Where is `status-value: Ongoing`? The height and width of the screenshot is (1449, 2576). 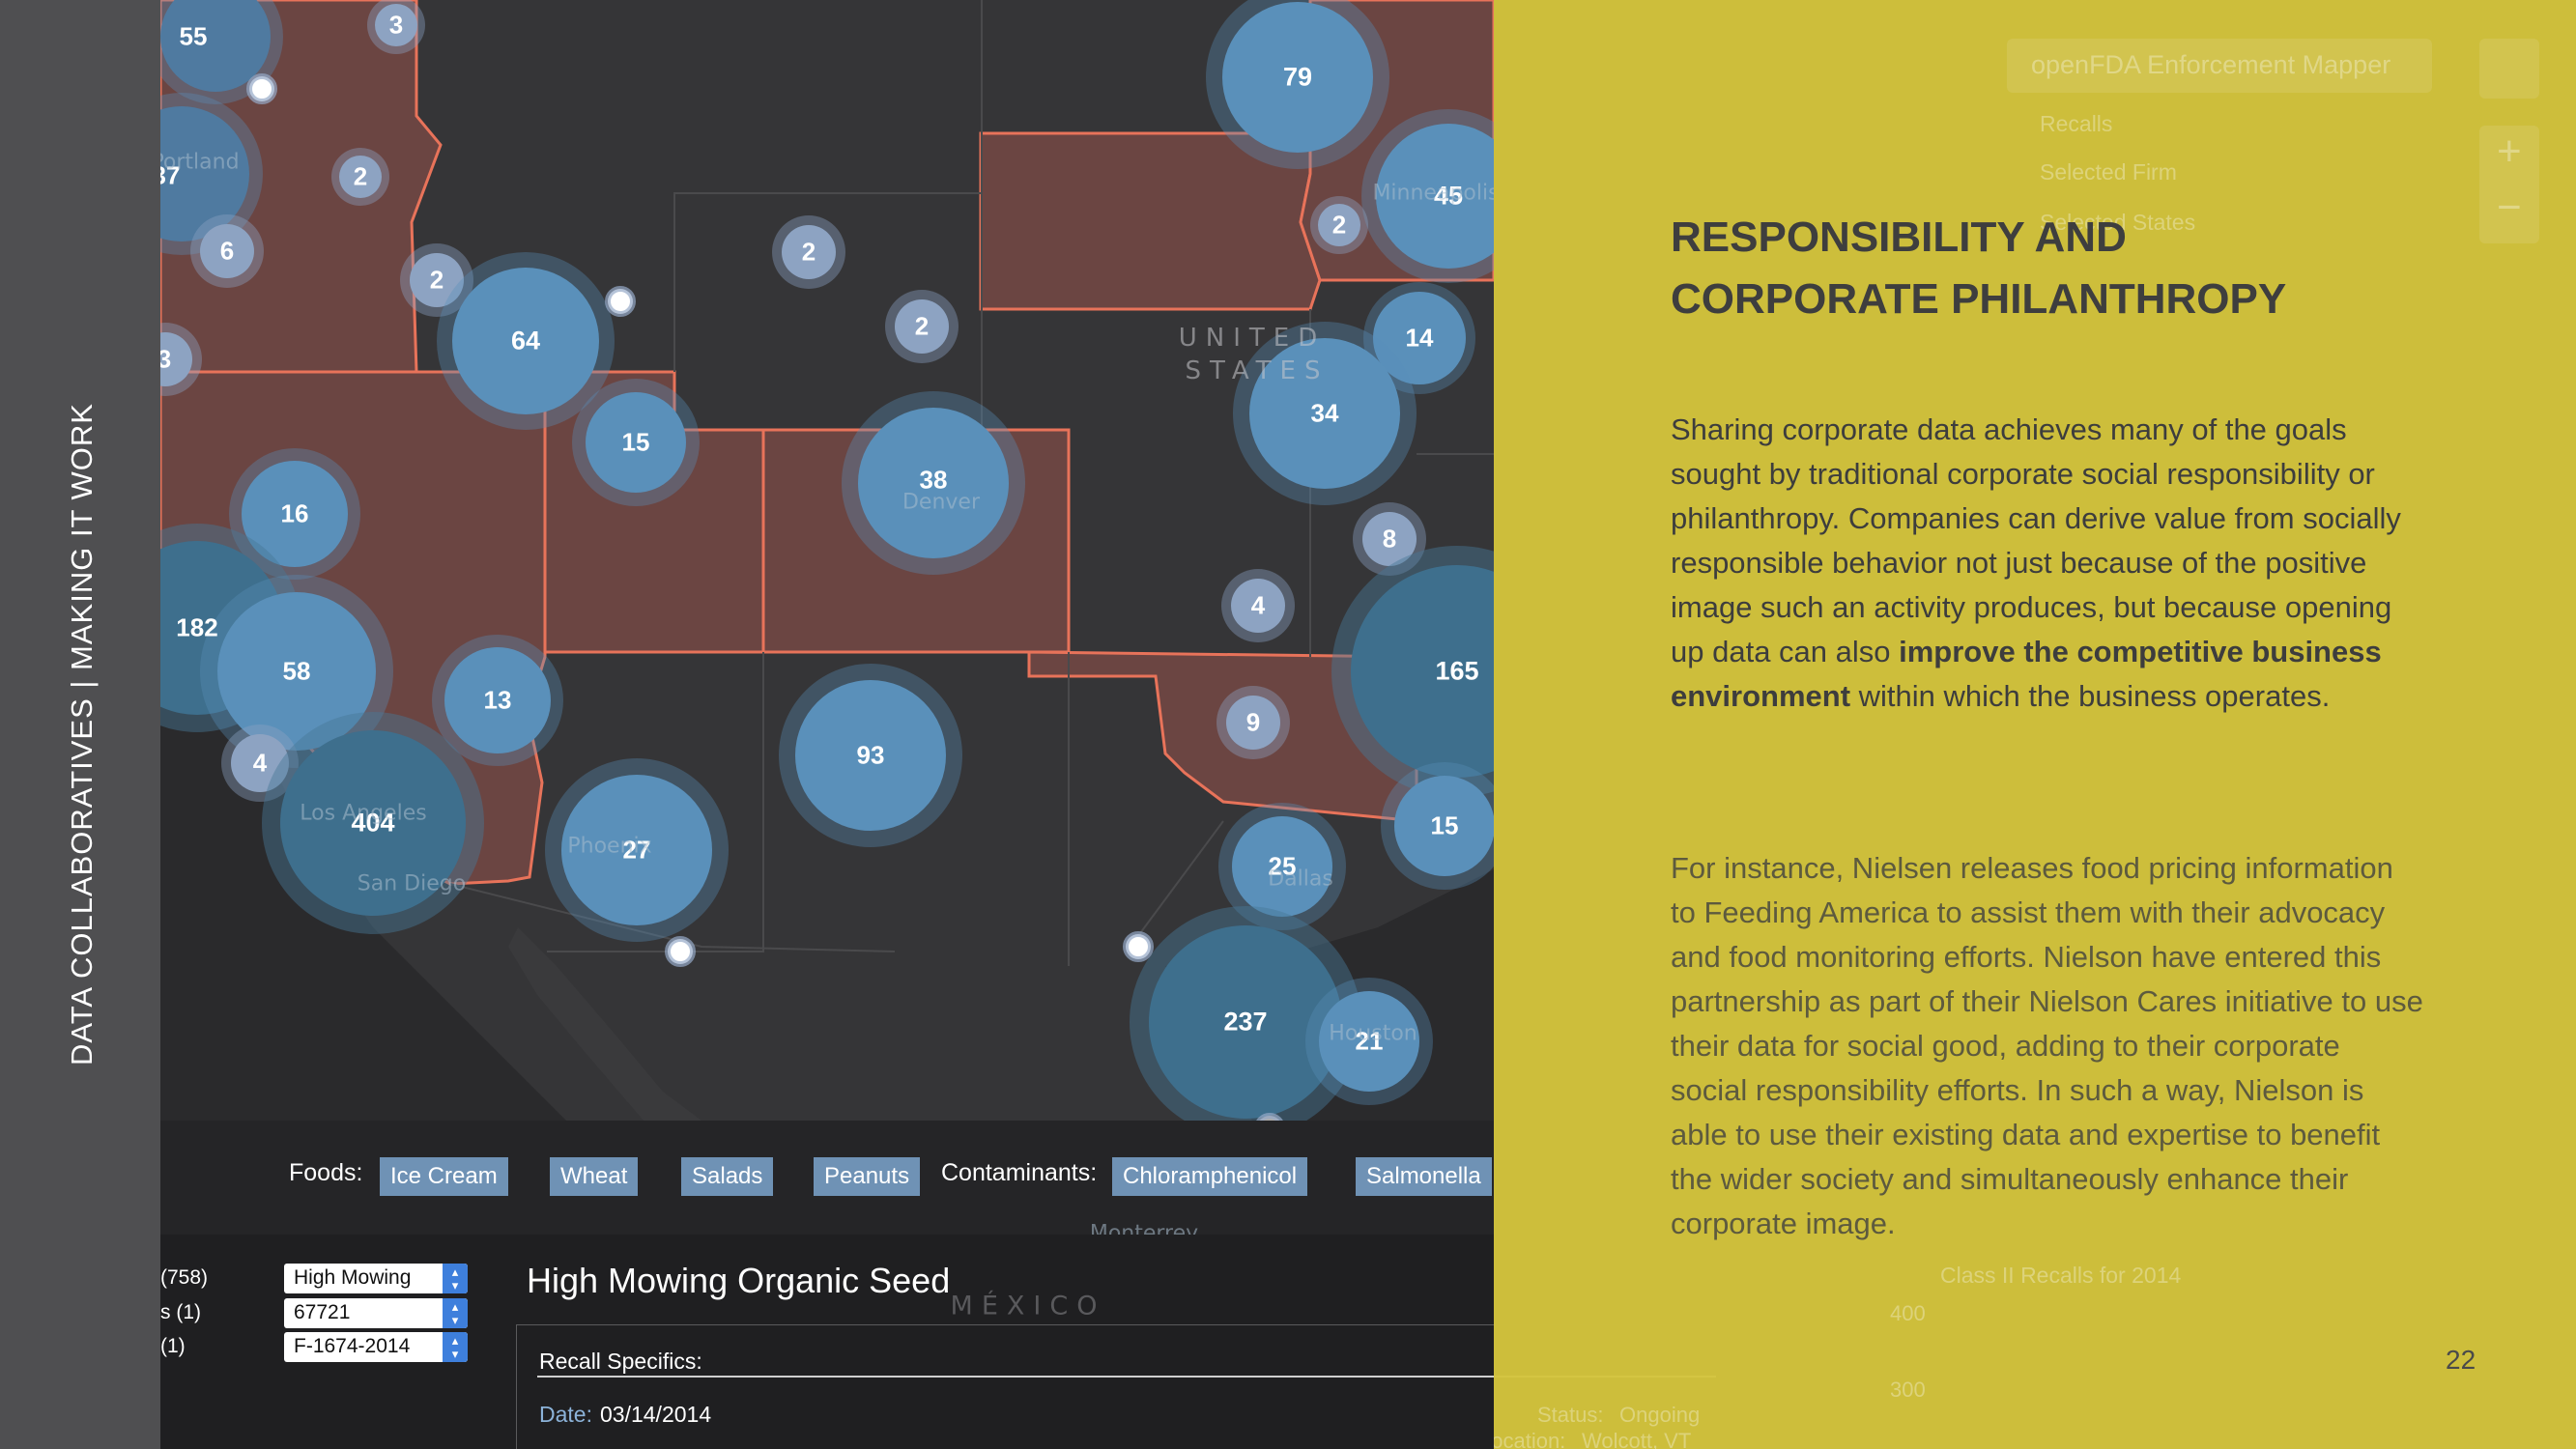
status-value: Ongoing is located at coordinates (1660, 1415).